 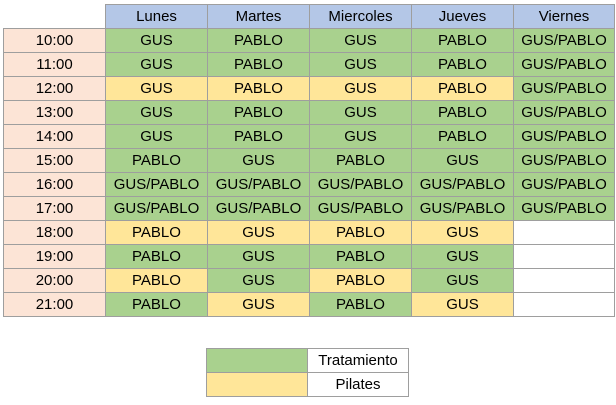 I want to click on time-cell: 19:00, so click(x=54, y=256).